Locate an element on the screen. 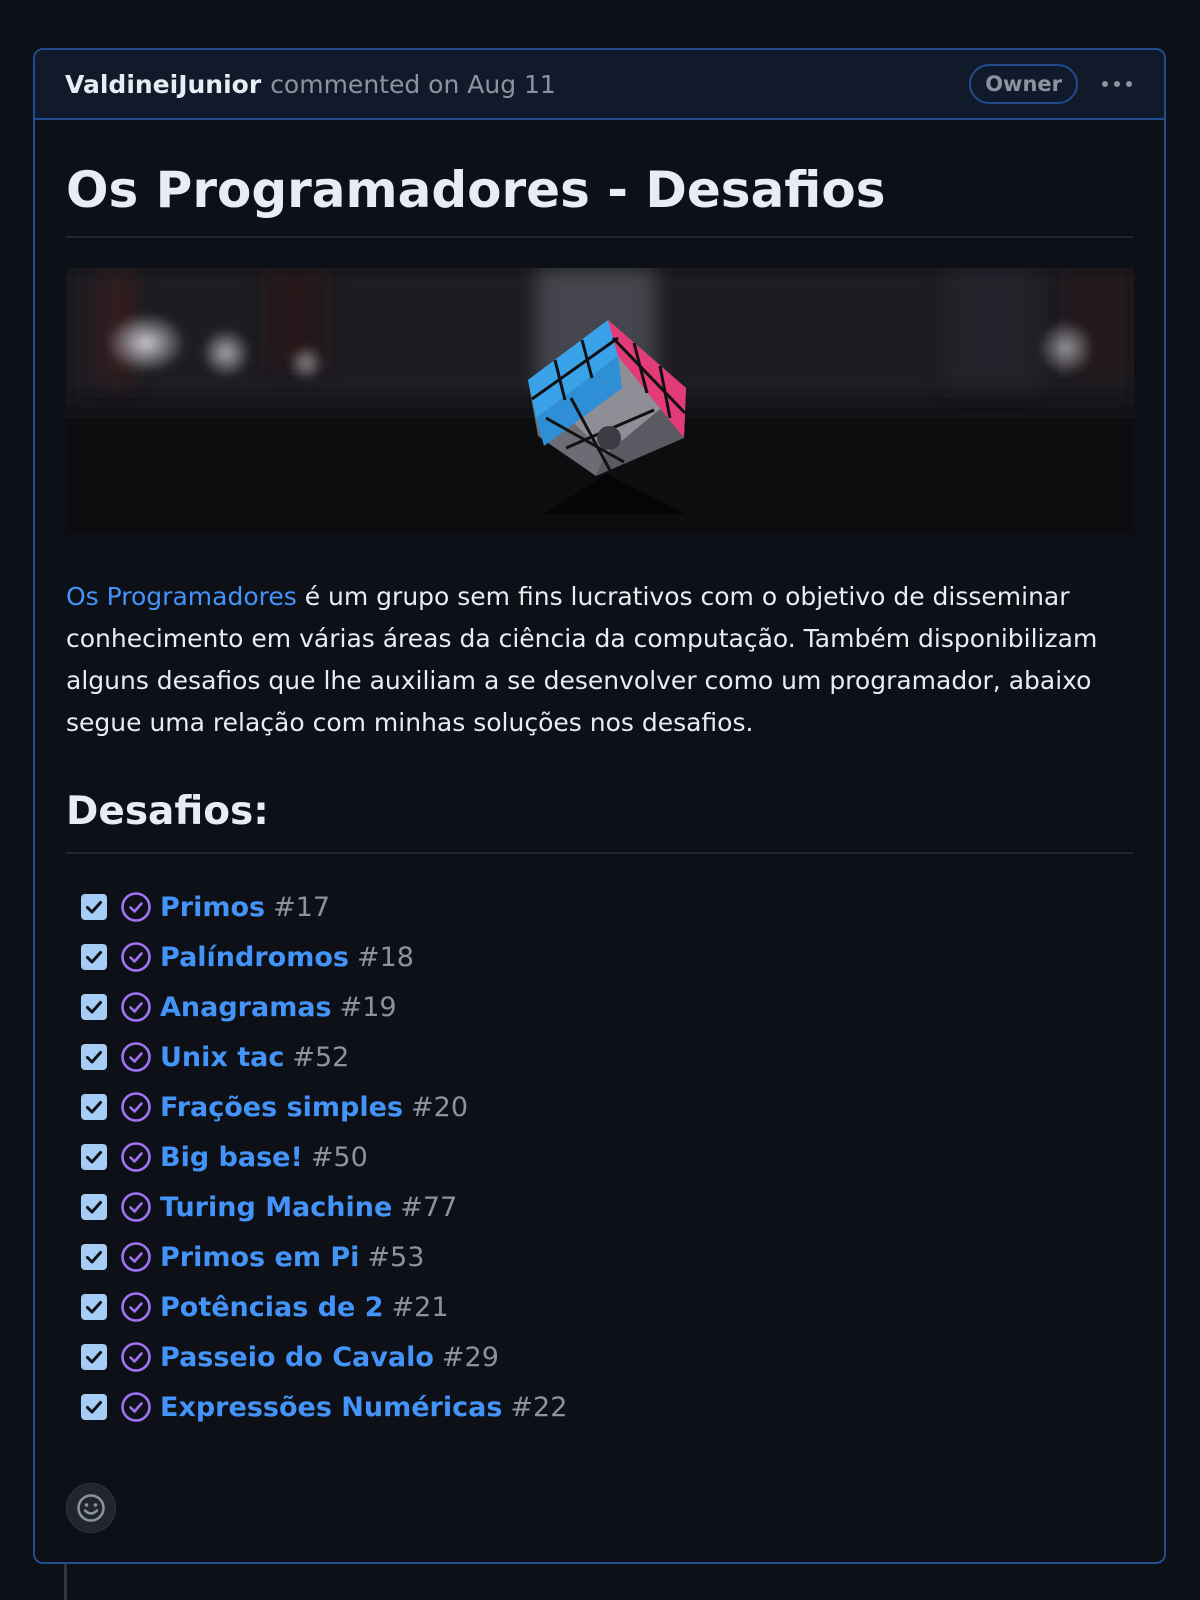  task-list-item: Potências de 2 #21 is located at coordinates (607, 1307).